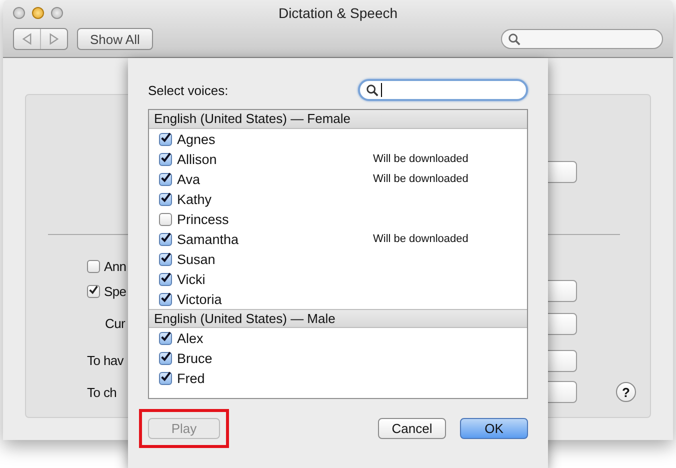 Image resolution: width=676 pixels, height=468 pixels. I want to click on voice-name: Bruce, so click(195, 358).